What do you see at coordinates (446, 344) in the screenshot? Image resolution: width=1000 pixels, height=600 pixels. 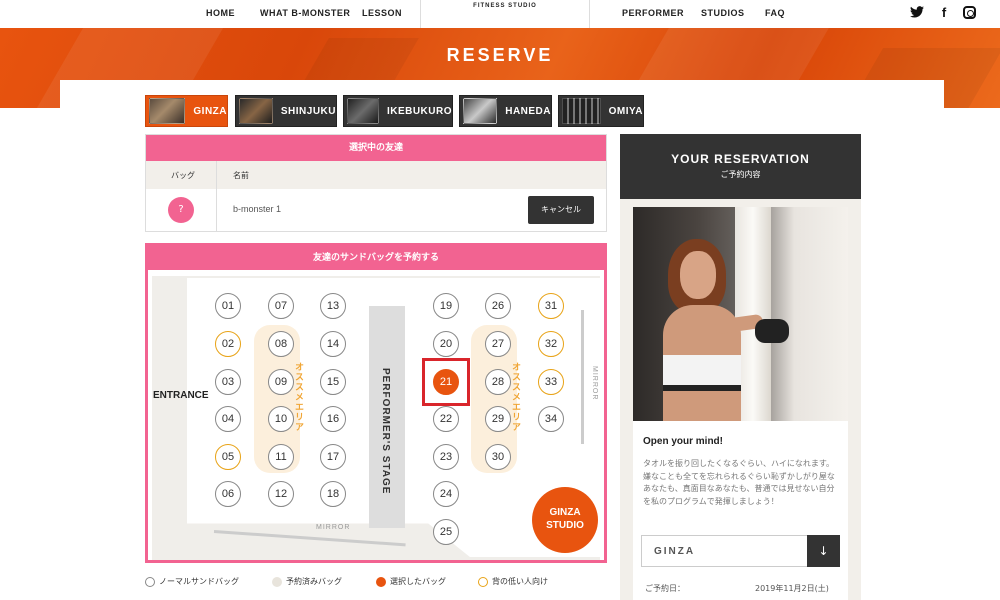 I see `seat-20: 20` at bounding box center [446, 344].